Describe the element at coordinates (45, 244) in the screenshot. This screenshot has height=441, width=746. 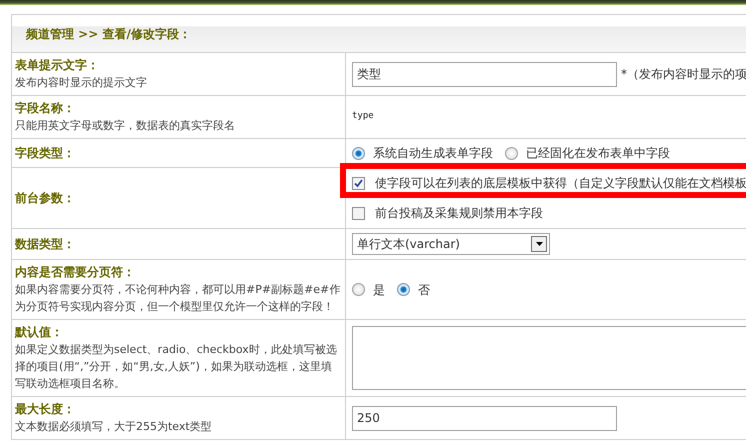
I see `field-label: 数据类型：` at that location.